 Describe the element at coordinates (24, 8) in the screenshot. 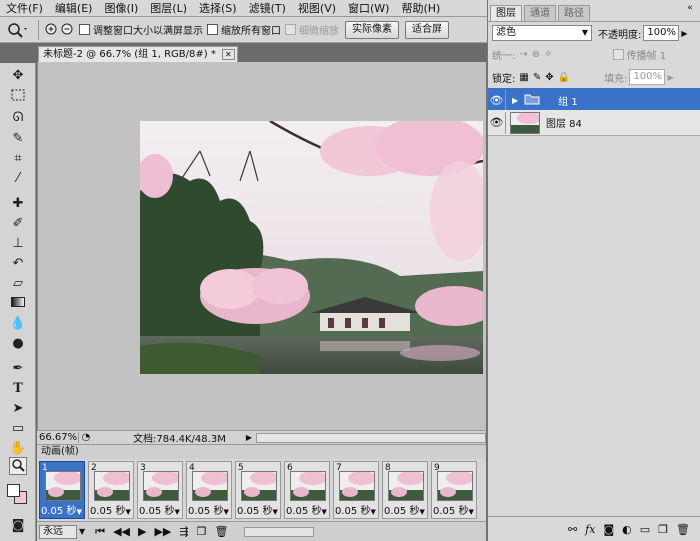

I see `menu-file: 文件(F)` at that location.